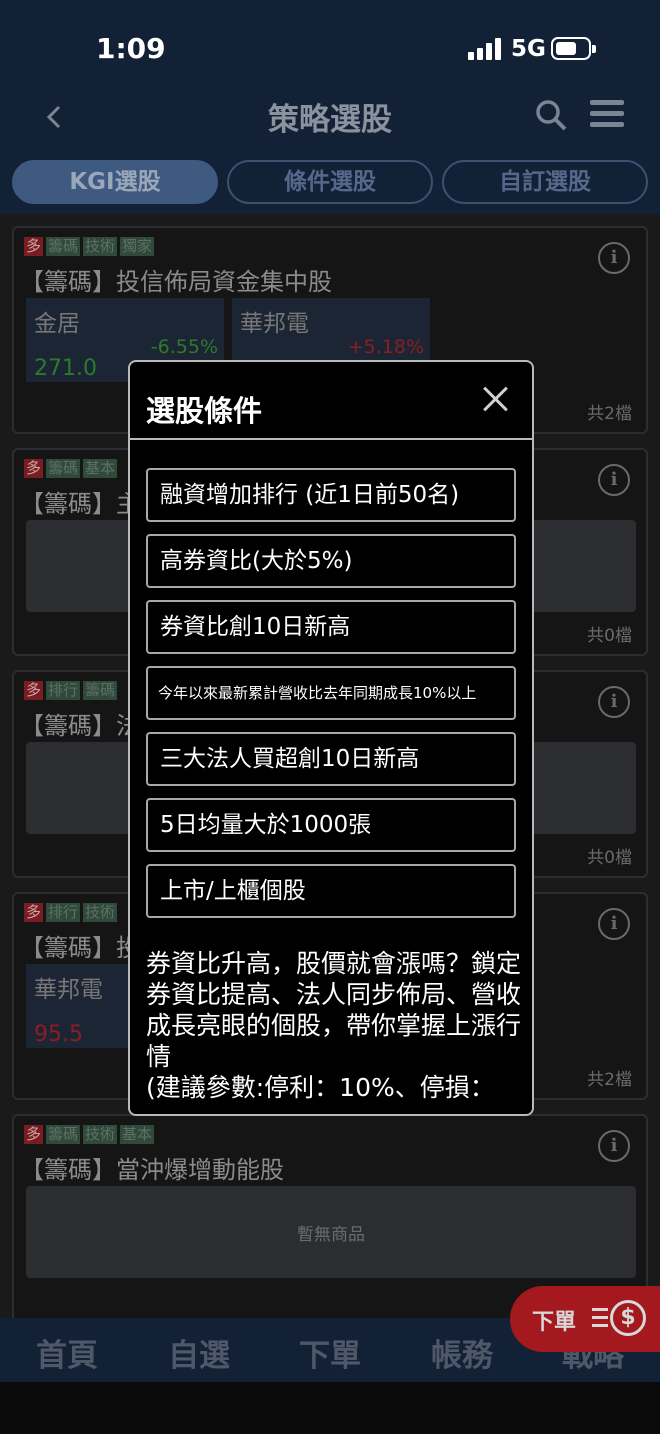  What do you see at coordinates (80, 948) in the screenshot?
I see `card-title: 【籌碼】投` at bounding box center [80, 948].